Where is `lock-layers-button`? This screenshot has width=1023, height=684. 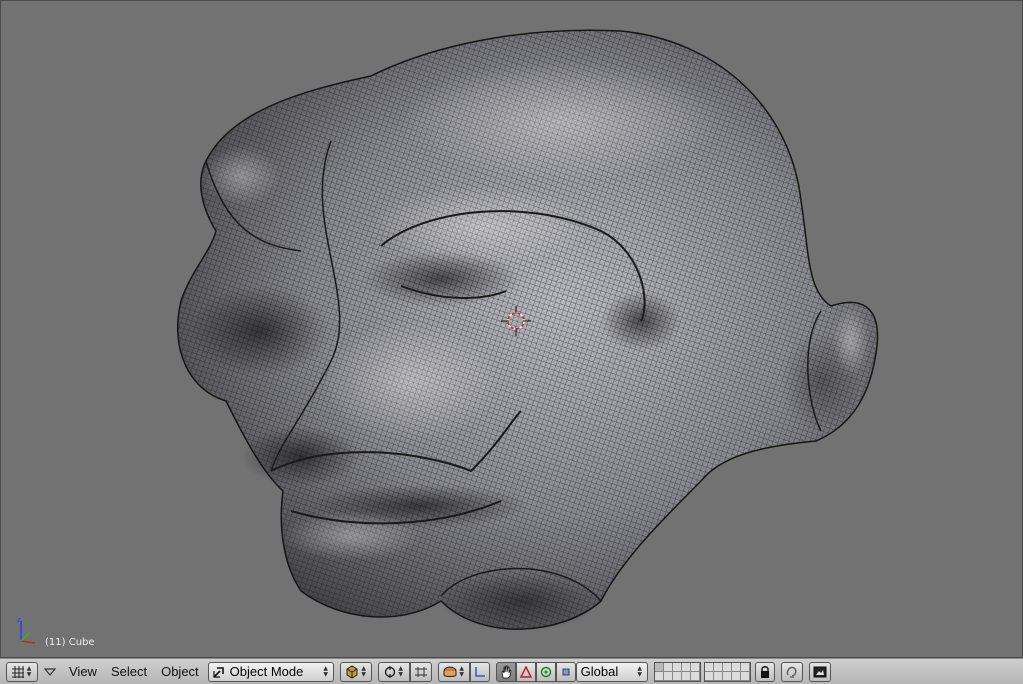 lock-layers-button is located at coordinates (764, 671).